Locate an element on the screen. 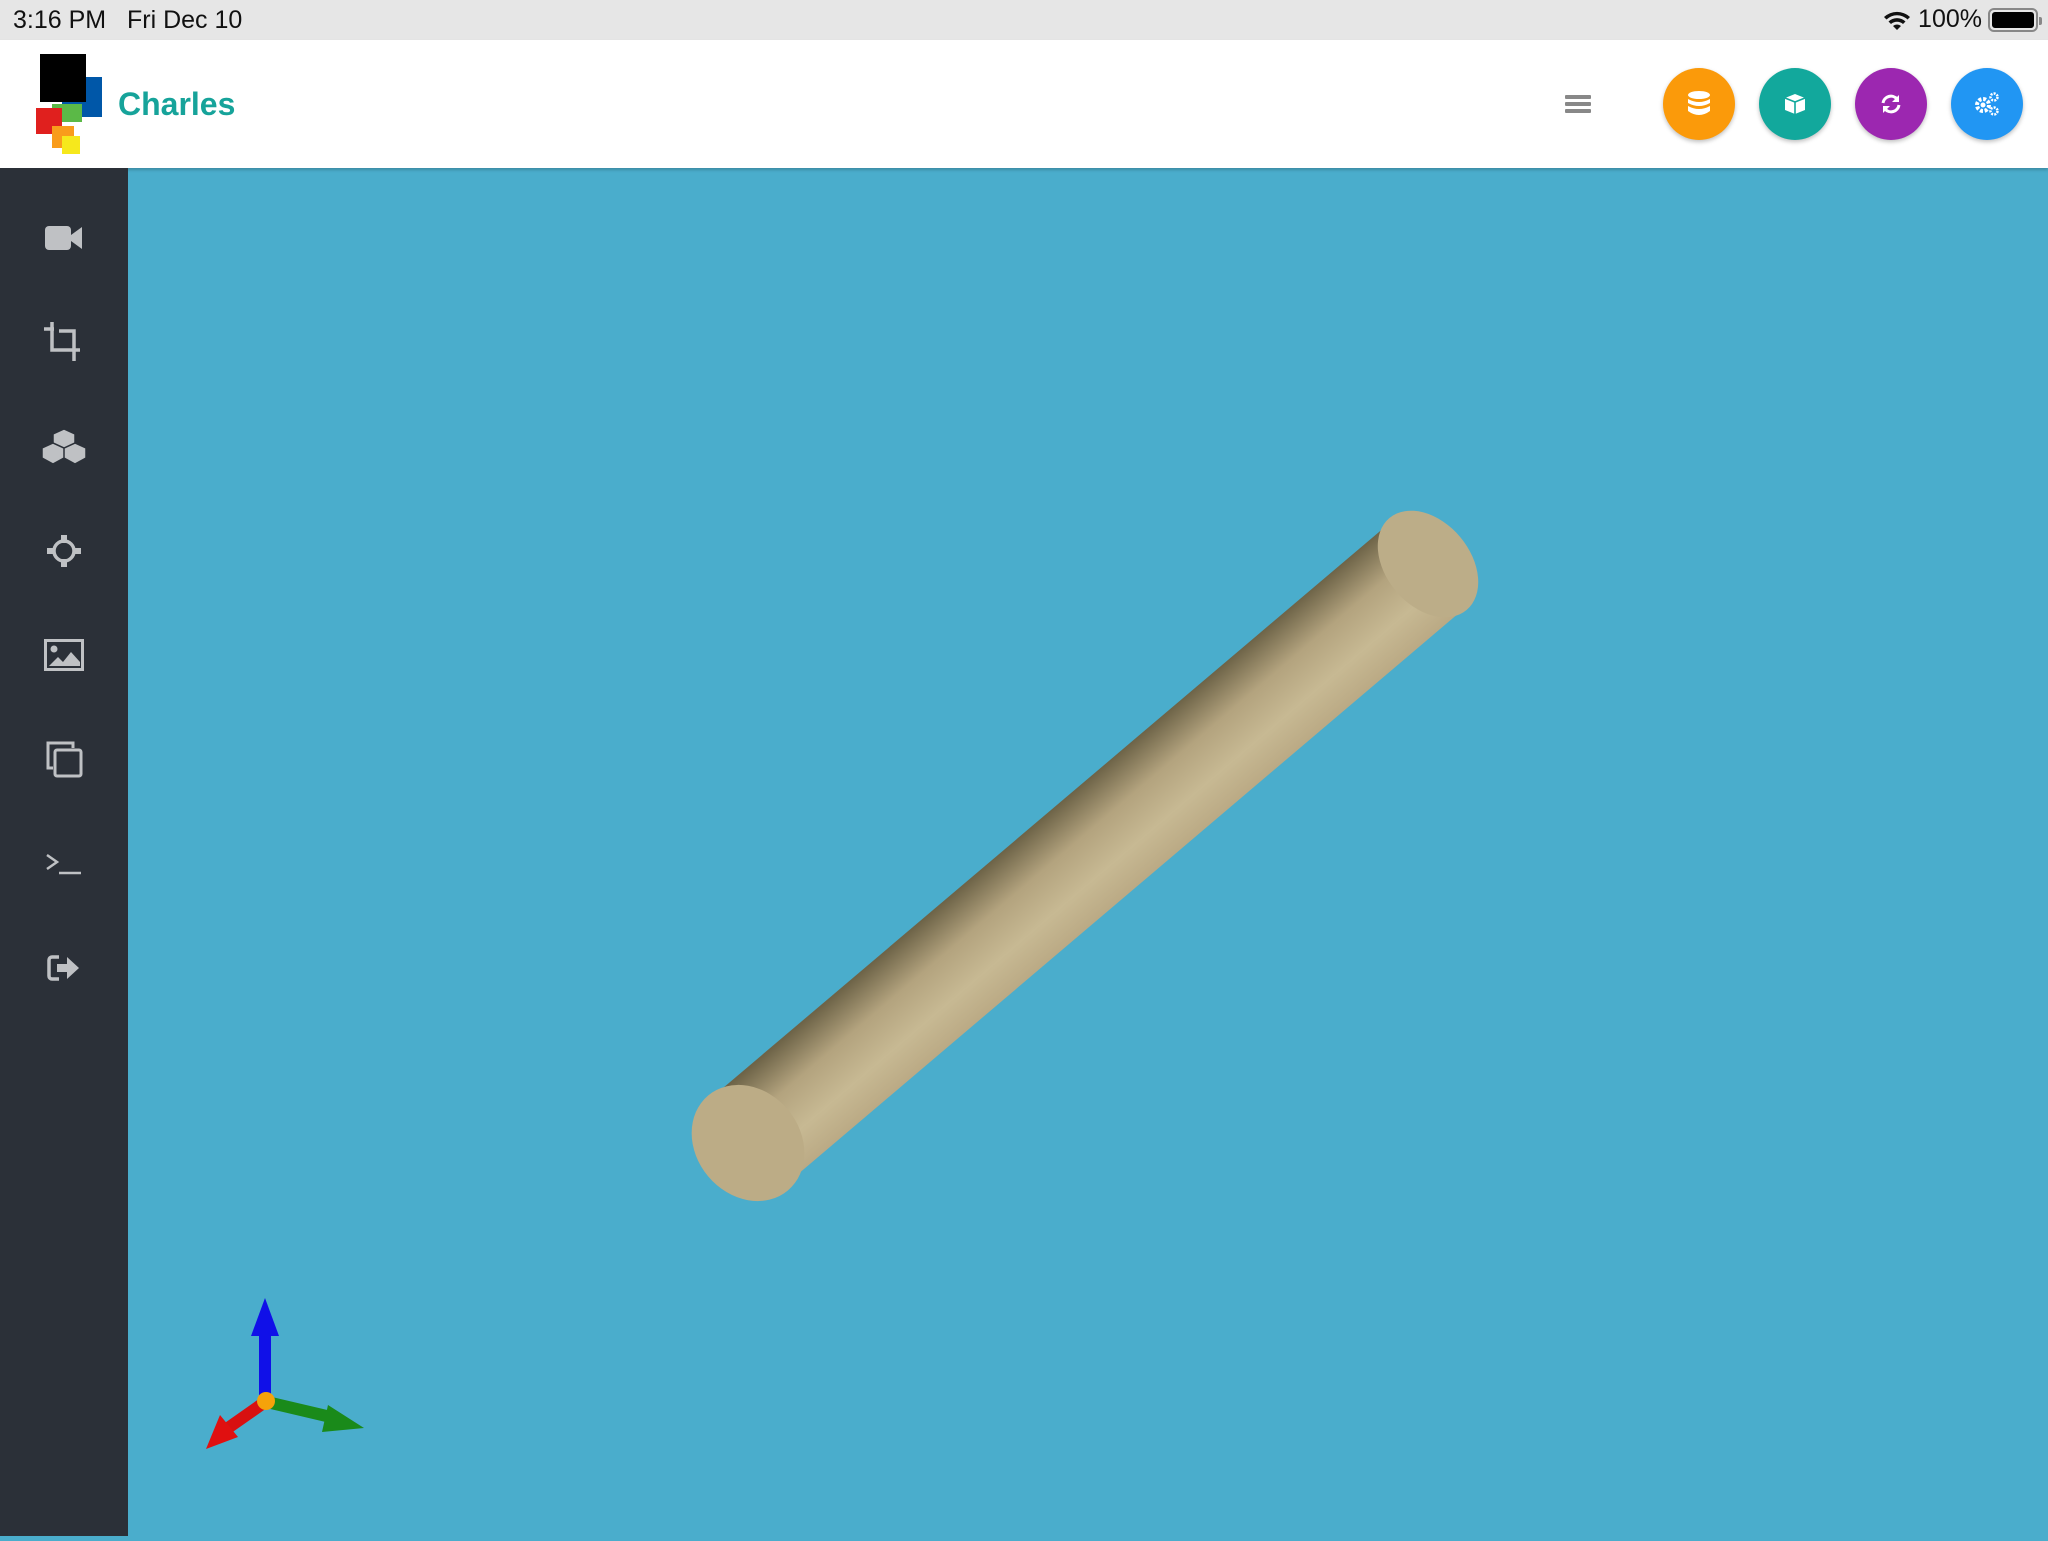 The image size is (2048, 1541). cubes-icon is located at coordinates (64, 446).